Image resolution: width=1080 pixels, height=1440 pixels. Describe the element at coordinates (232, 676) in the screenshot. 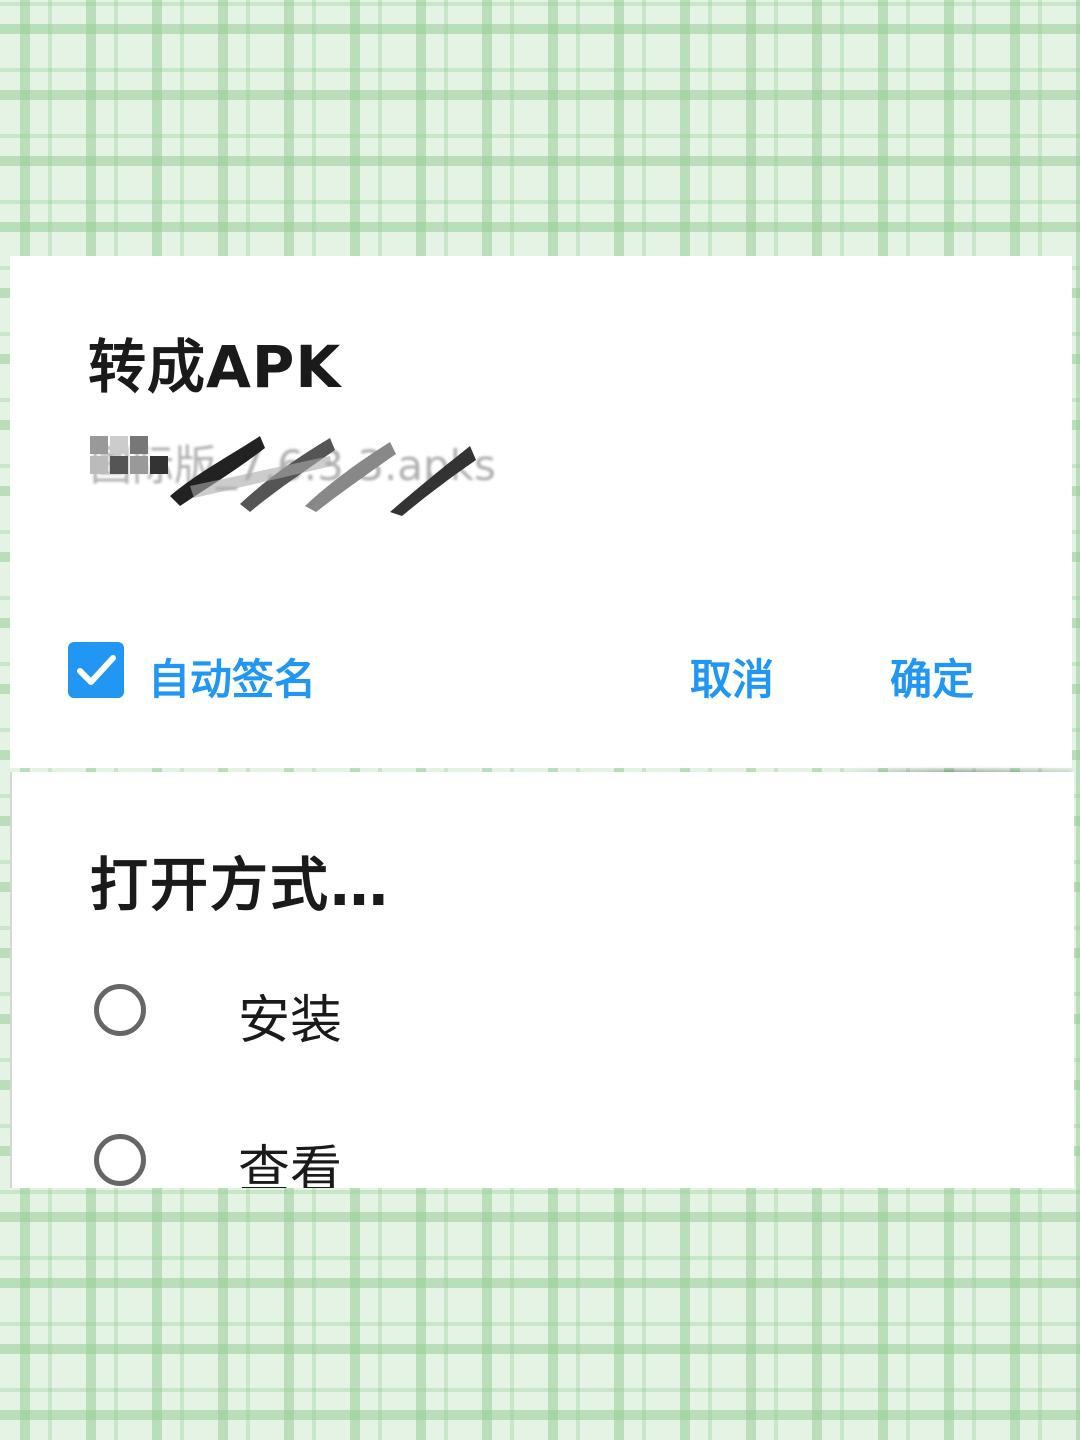

I see `auto-sign-label: 自动签名` at that location.